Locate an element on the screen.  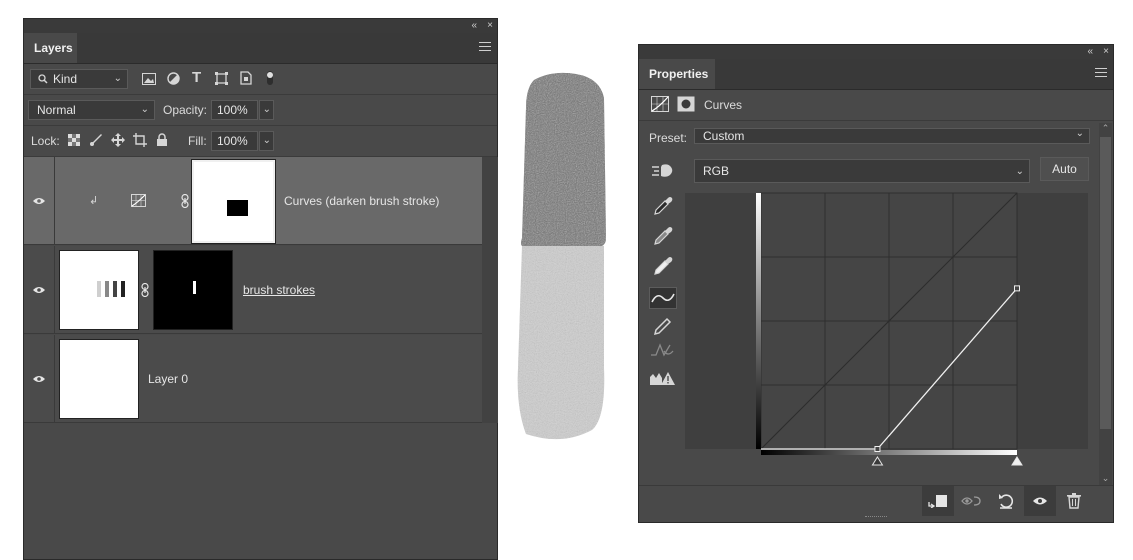
adjustment-filter-icon is located at coordinates (173, 78).